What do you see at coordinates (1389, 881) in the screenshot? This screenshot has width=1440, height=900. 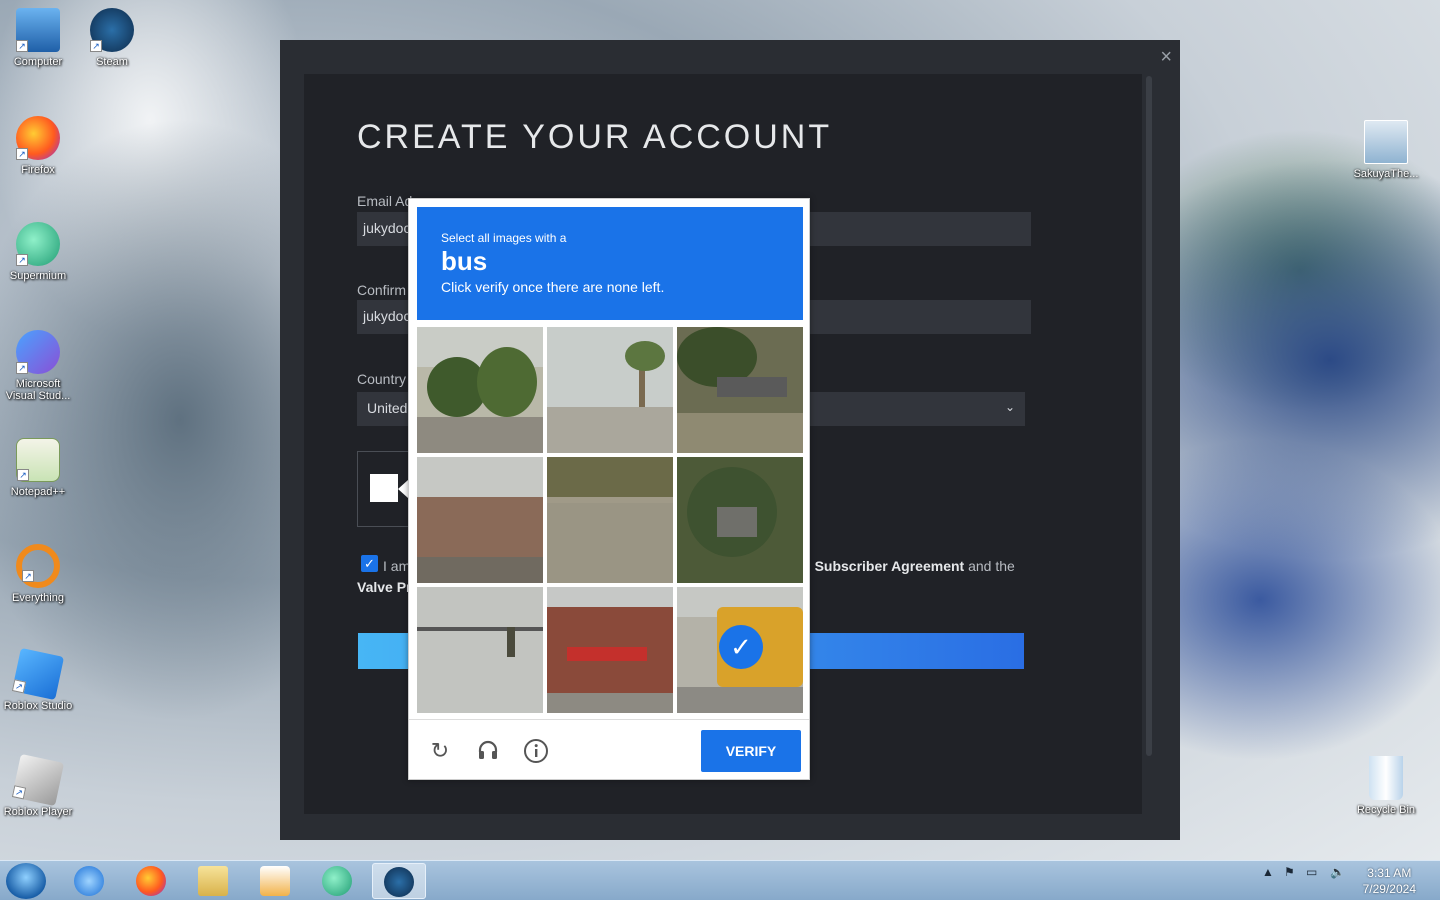 I see `system-clock: 3:31 AM 7/29/2024` at bounding box center [1389, 881].